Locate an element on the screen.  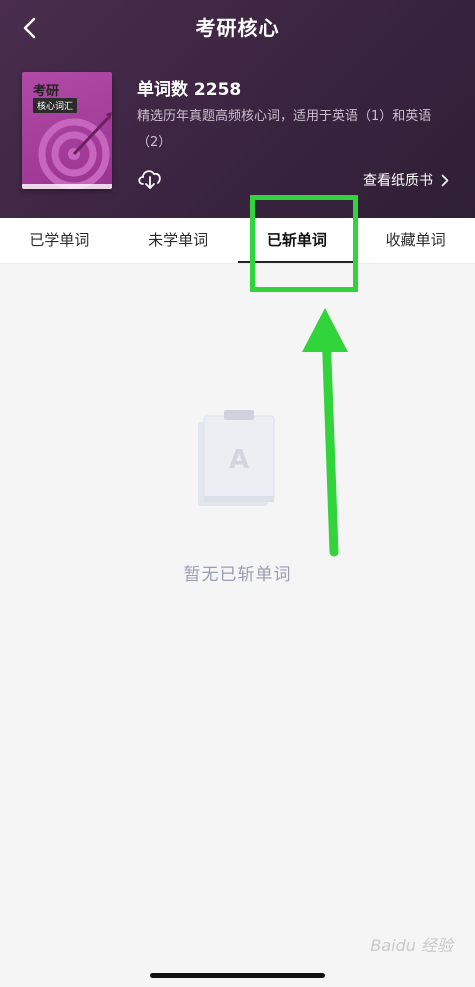
word-count: 单词数 2258 is located at coordinates (189, 90).